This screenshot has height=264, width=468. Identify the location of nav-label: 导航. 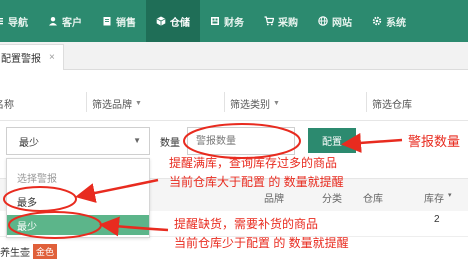
(18, 23).